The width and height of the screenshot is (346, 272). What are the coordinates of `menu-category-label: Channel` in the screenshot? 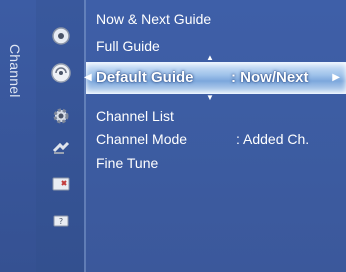 It's located at (15, 71).